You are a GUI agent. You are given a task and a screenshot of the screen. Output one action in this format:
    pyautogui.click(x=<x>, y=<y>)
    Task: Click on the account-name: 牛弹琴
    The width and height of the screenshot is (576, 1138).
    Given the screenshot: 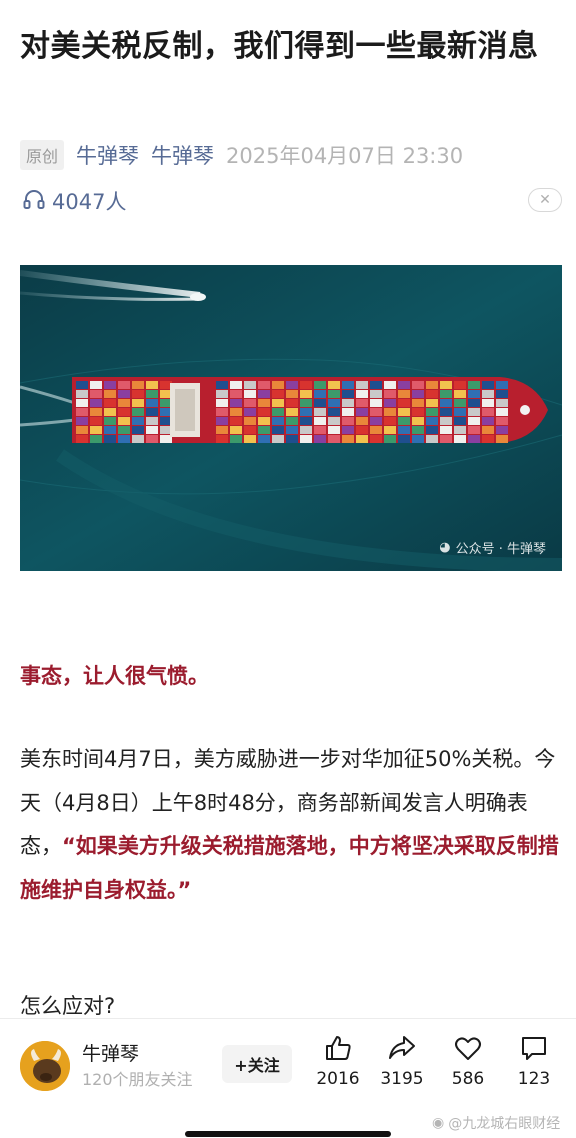 What is the action you would take?
    pyautogui.click(x=110, y=1052)
    